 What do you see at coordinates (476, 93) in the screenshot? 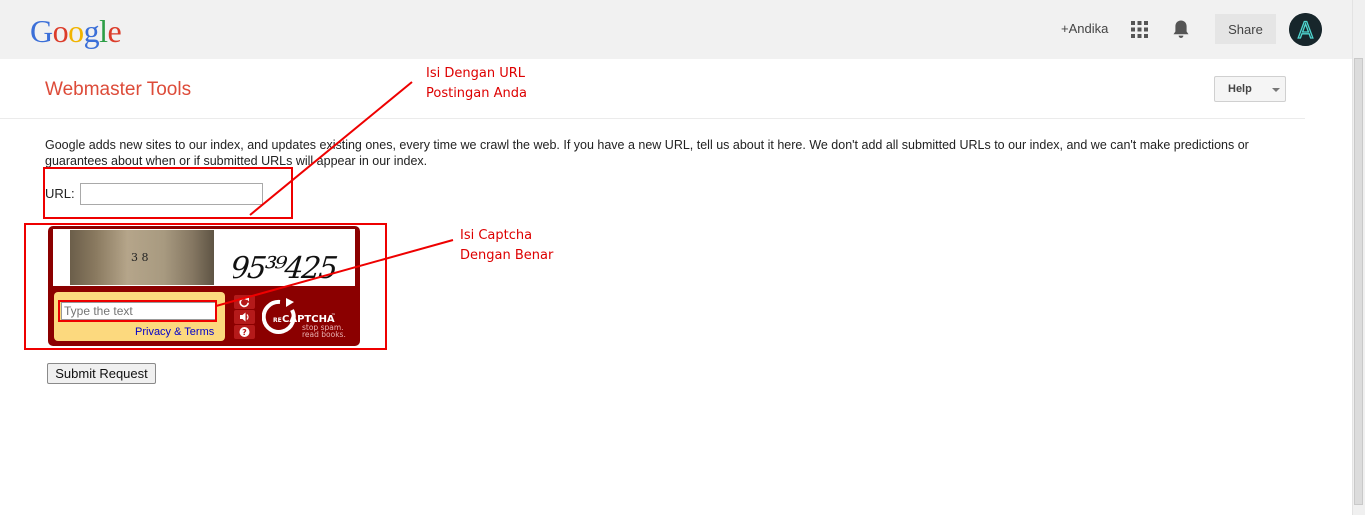
I see `url-annotation-line-2: Postingan Anda` at bounding box center [476, 93].